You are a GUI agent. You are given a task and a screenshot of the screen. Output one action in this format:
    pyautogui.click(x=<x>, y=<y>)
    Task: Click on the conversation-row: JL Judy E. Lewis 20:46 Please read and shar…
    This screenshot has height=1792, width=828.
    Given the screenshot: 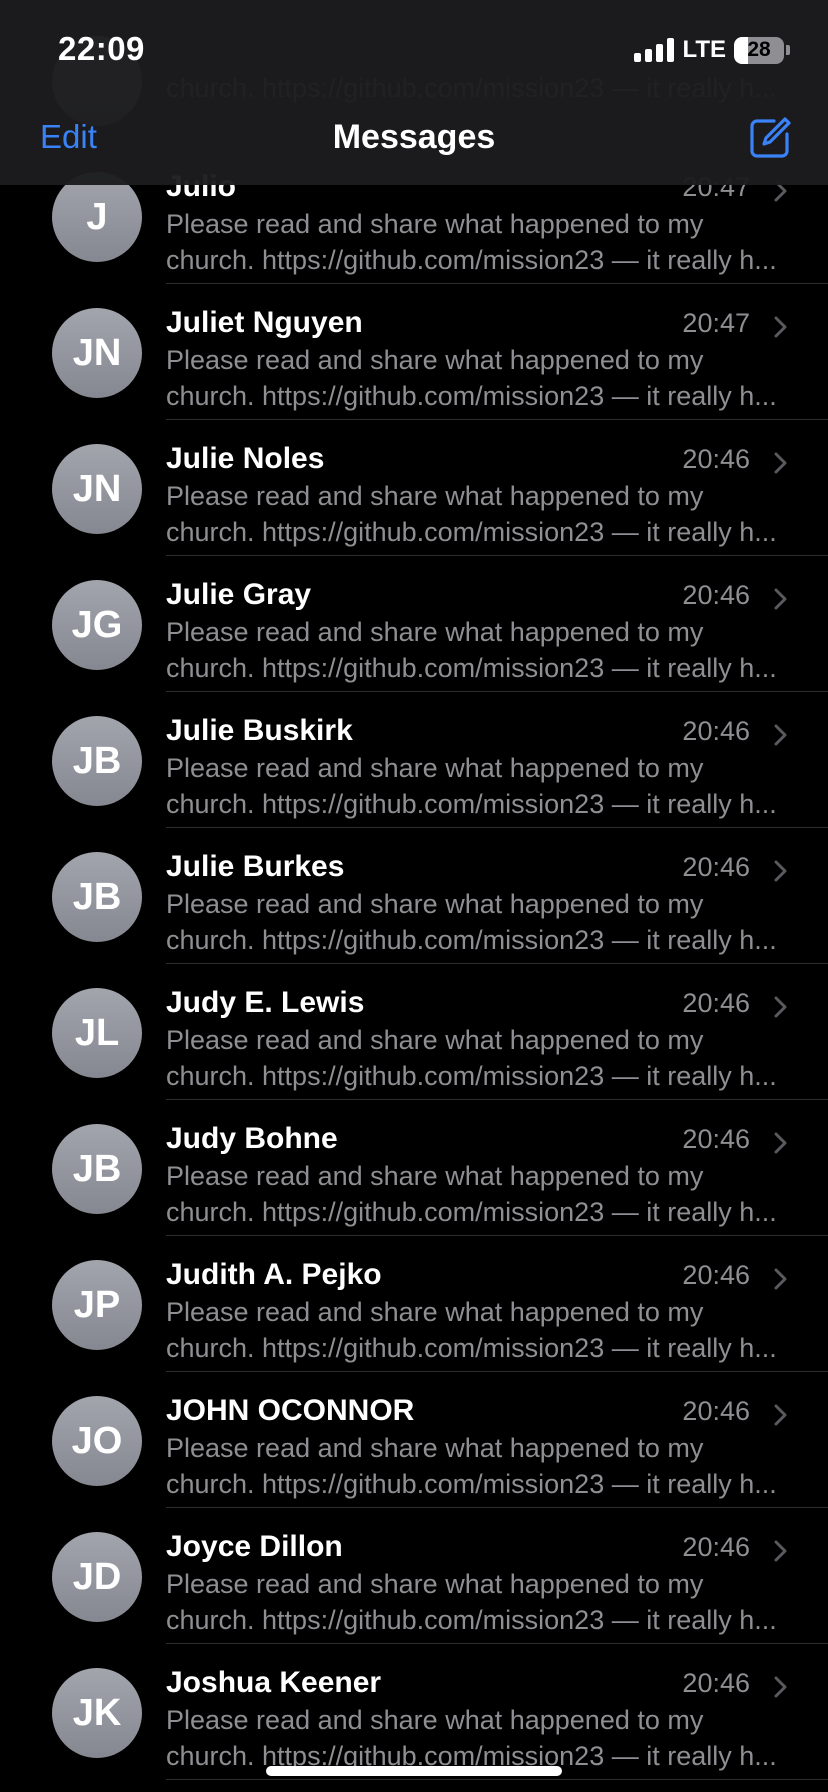 What is the action you would take?
    pyautogui.click(x=414, y=1032)
    